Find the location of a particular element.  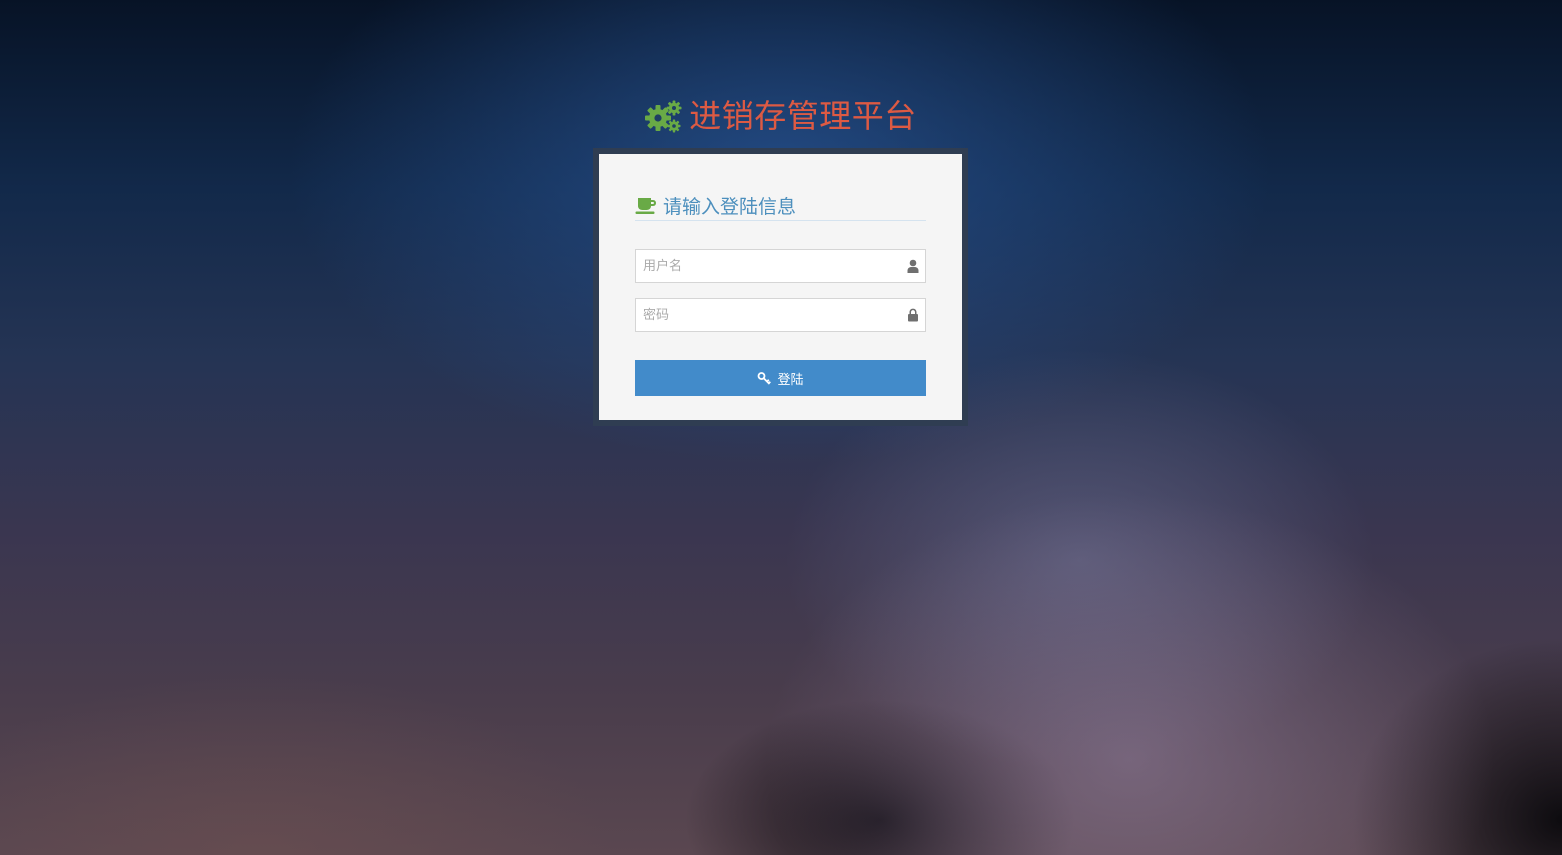

login-header-text: 请输入登陆信息 is located at coordinates (730, 206).